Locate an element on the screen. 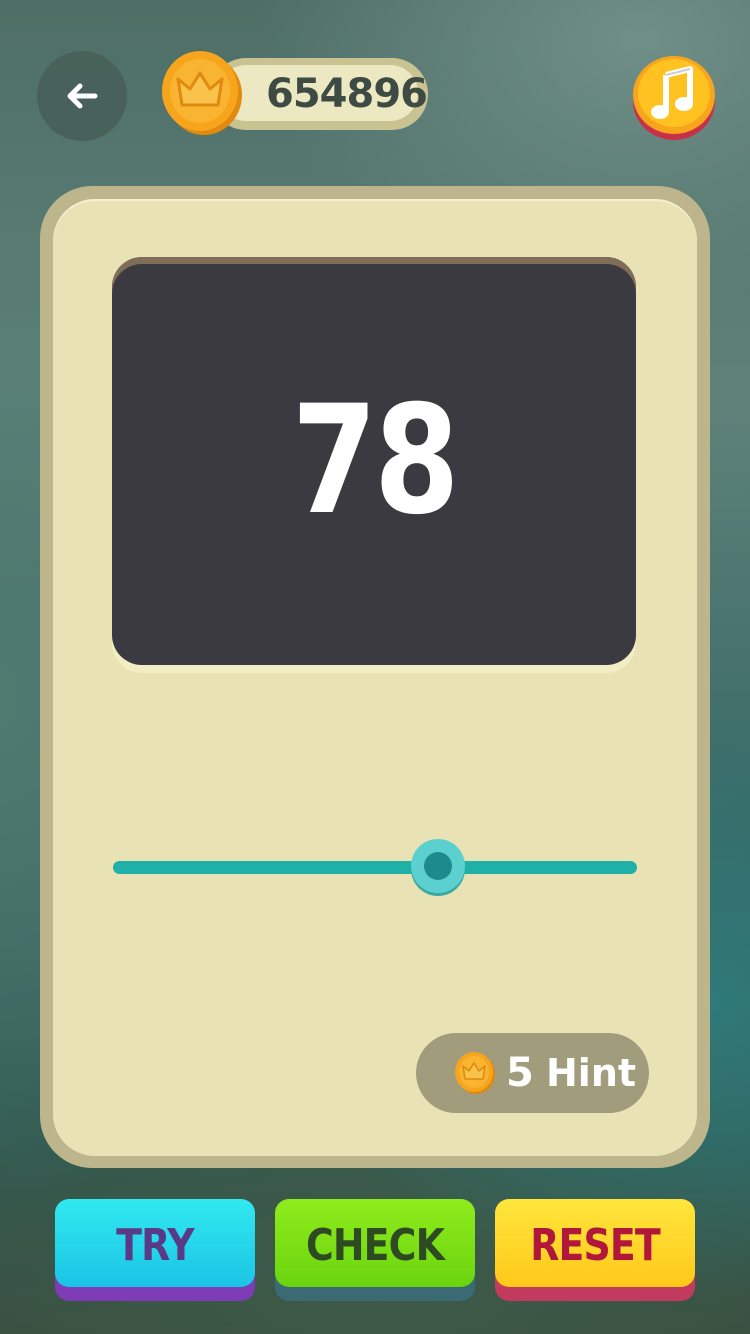 The height and width of the screenshot is (1334, 750). check-button: CHECK is located at coordinates (375, 1250).